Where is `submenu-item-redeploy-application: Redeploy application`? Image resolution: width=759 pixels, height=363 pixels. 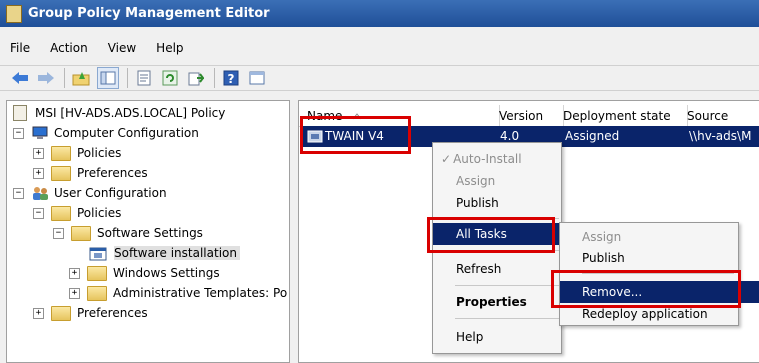 submenu-item-redeploy-application: Redeploy application is located at coordinates (659, 314).